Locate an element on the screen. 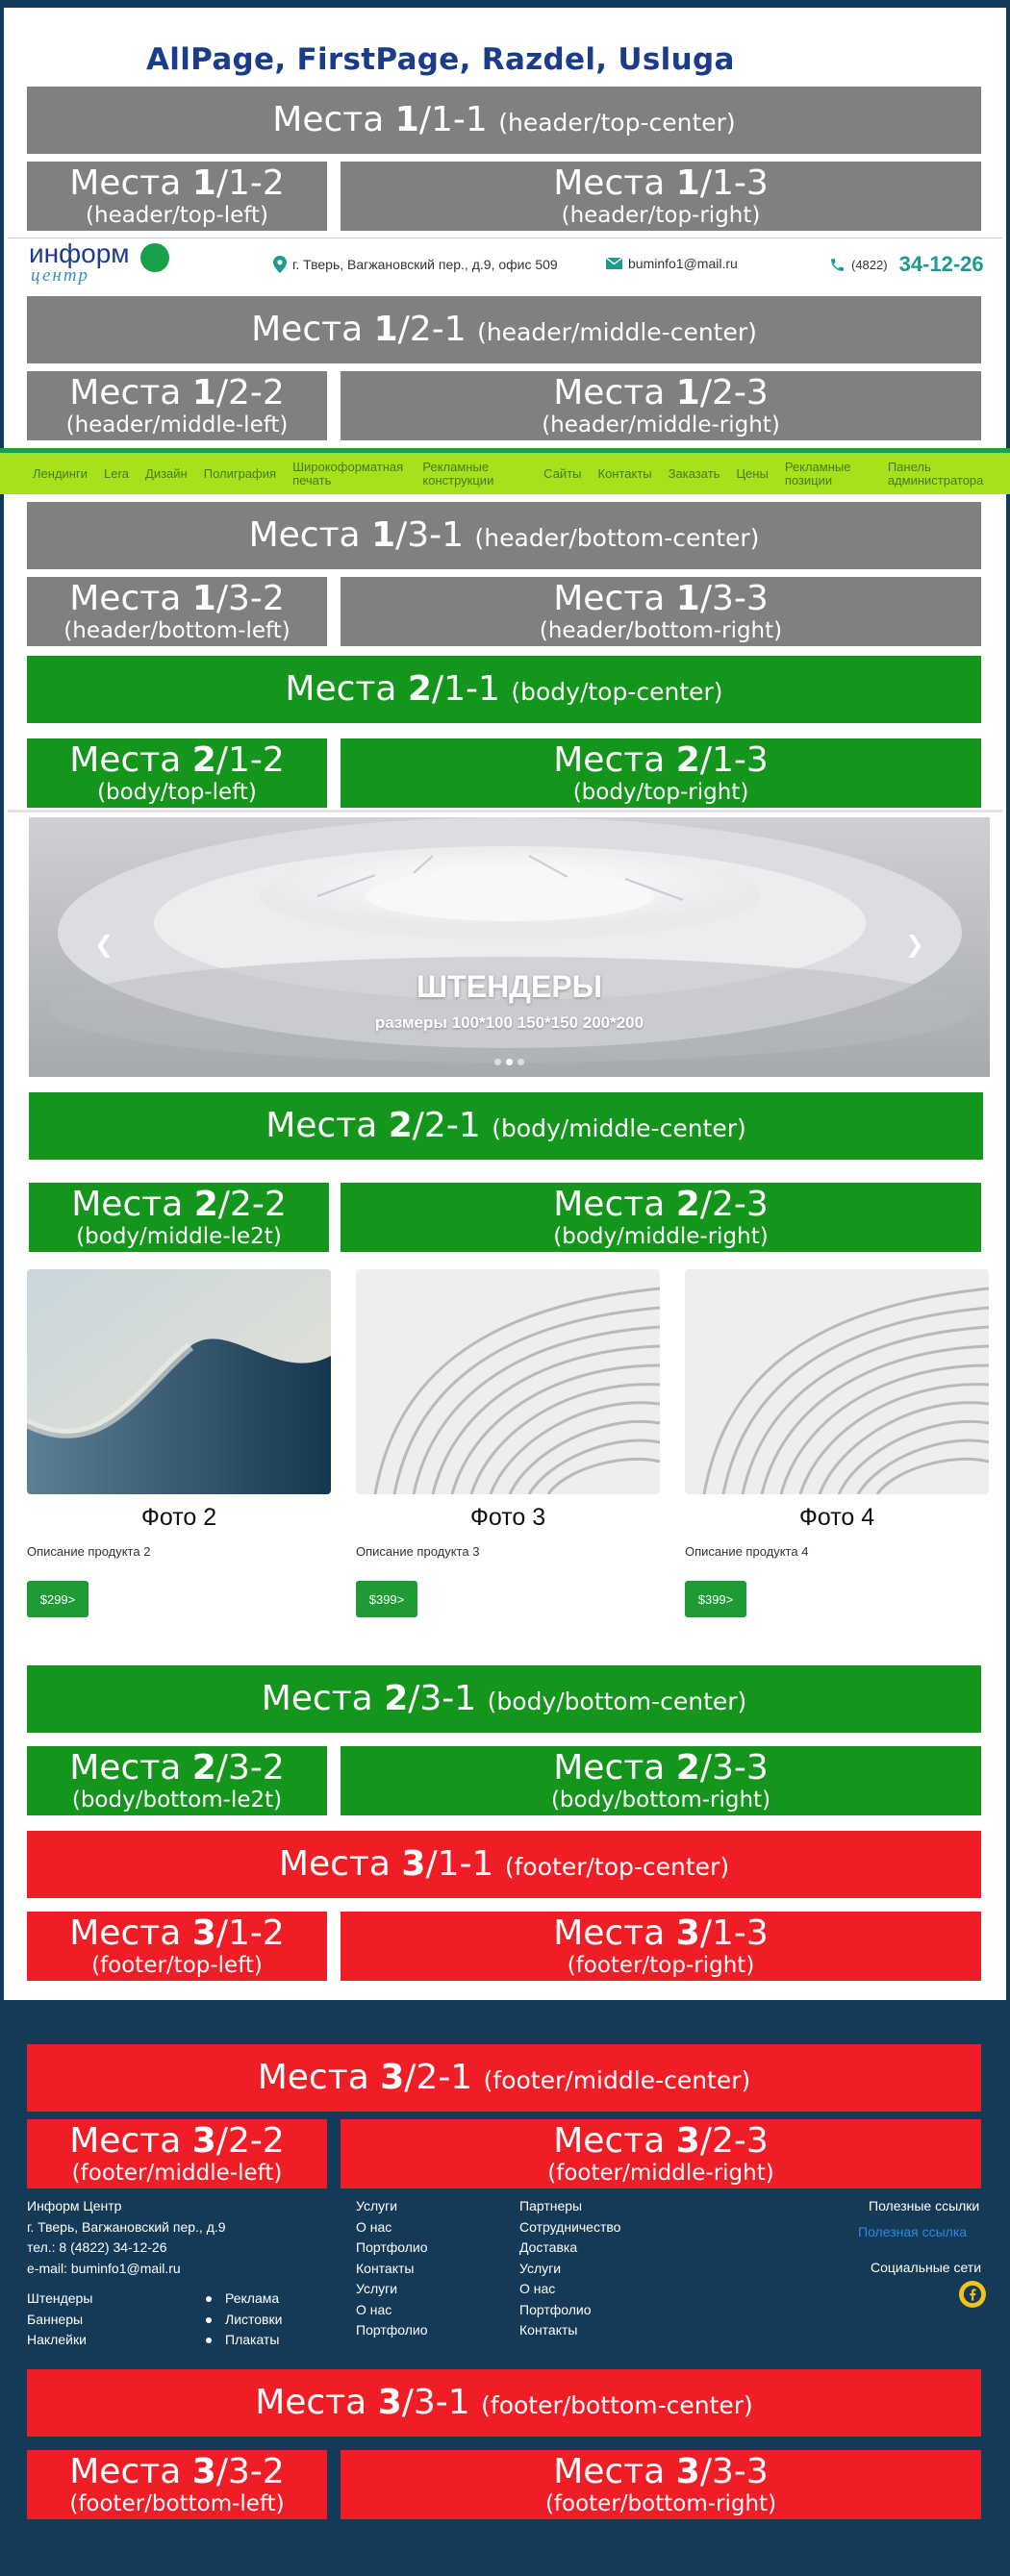 This screenshot has width=1010, height=2576. email-text: buminfo1@mail.ru is located at coordinates (683, 263).